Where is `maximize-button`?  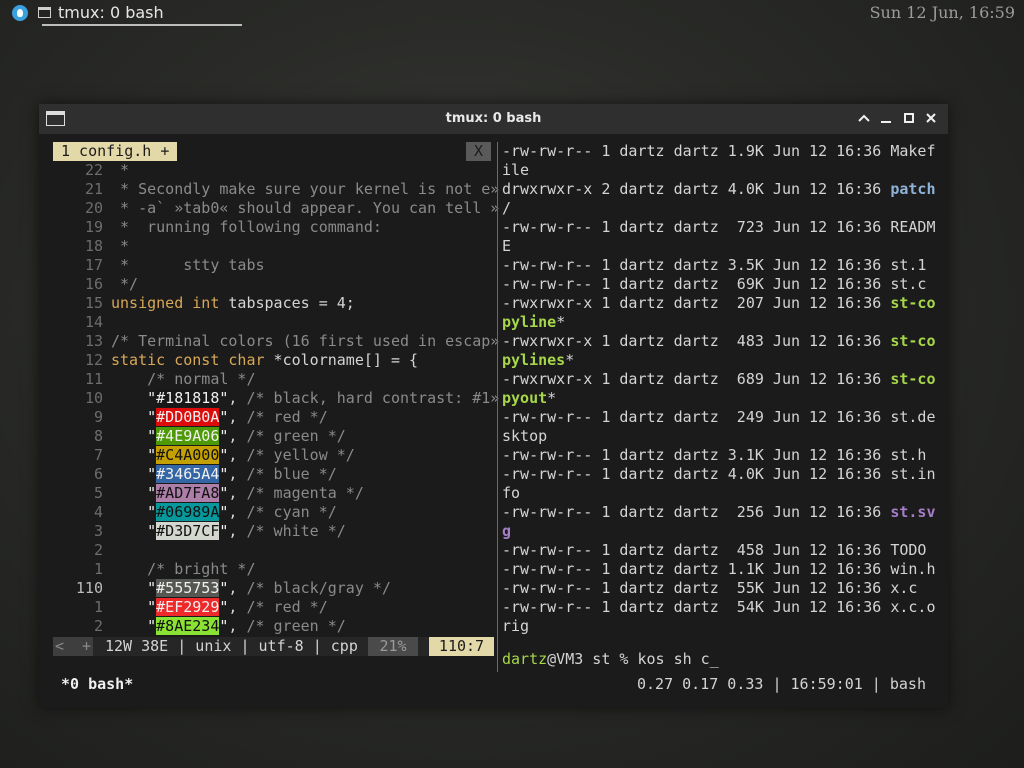 maximize-button is located at coordinates (909, 118).